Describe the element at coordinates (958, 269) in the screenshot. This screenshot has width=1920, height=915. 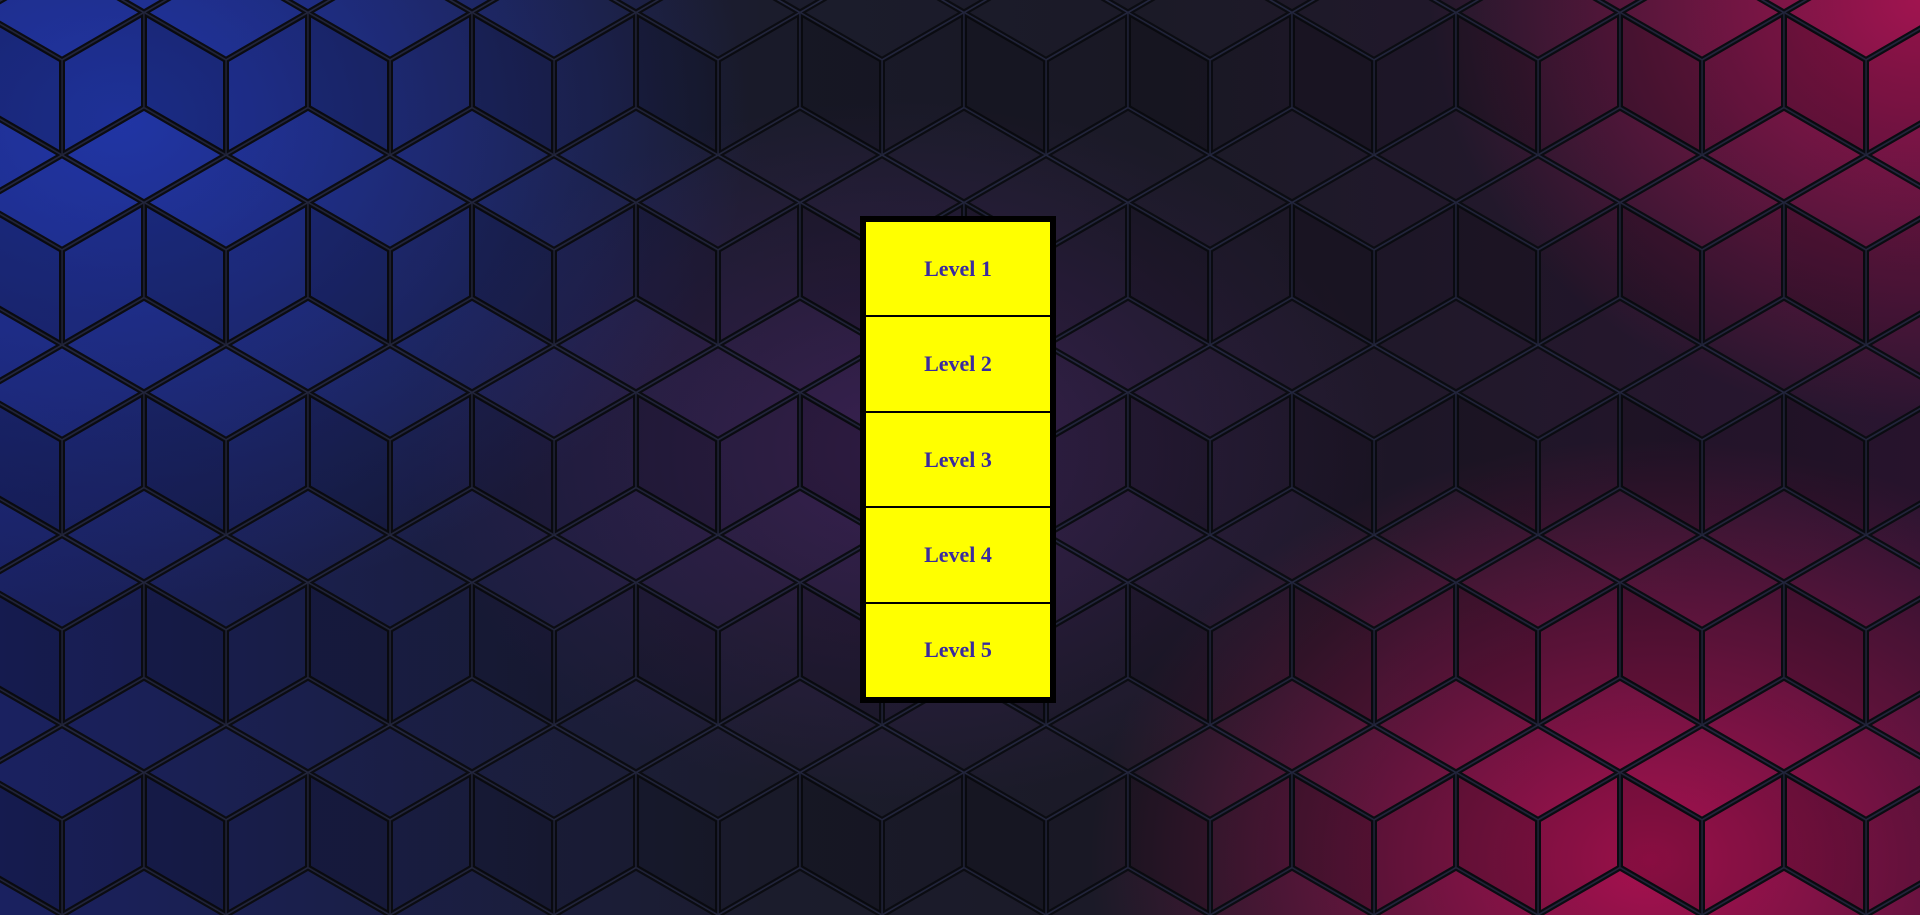
I see `level-1-button: Level 1` at that location.